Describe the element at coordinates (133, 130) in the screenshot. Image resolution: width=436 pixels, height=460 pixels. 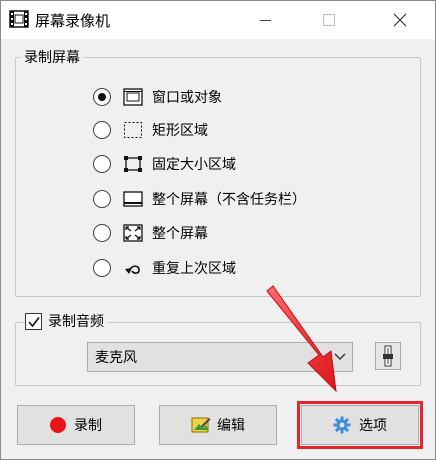
I see `dashed-rectangle-icon` at that location.